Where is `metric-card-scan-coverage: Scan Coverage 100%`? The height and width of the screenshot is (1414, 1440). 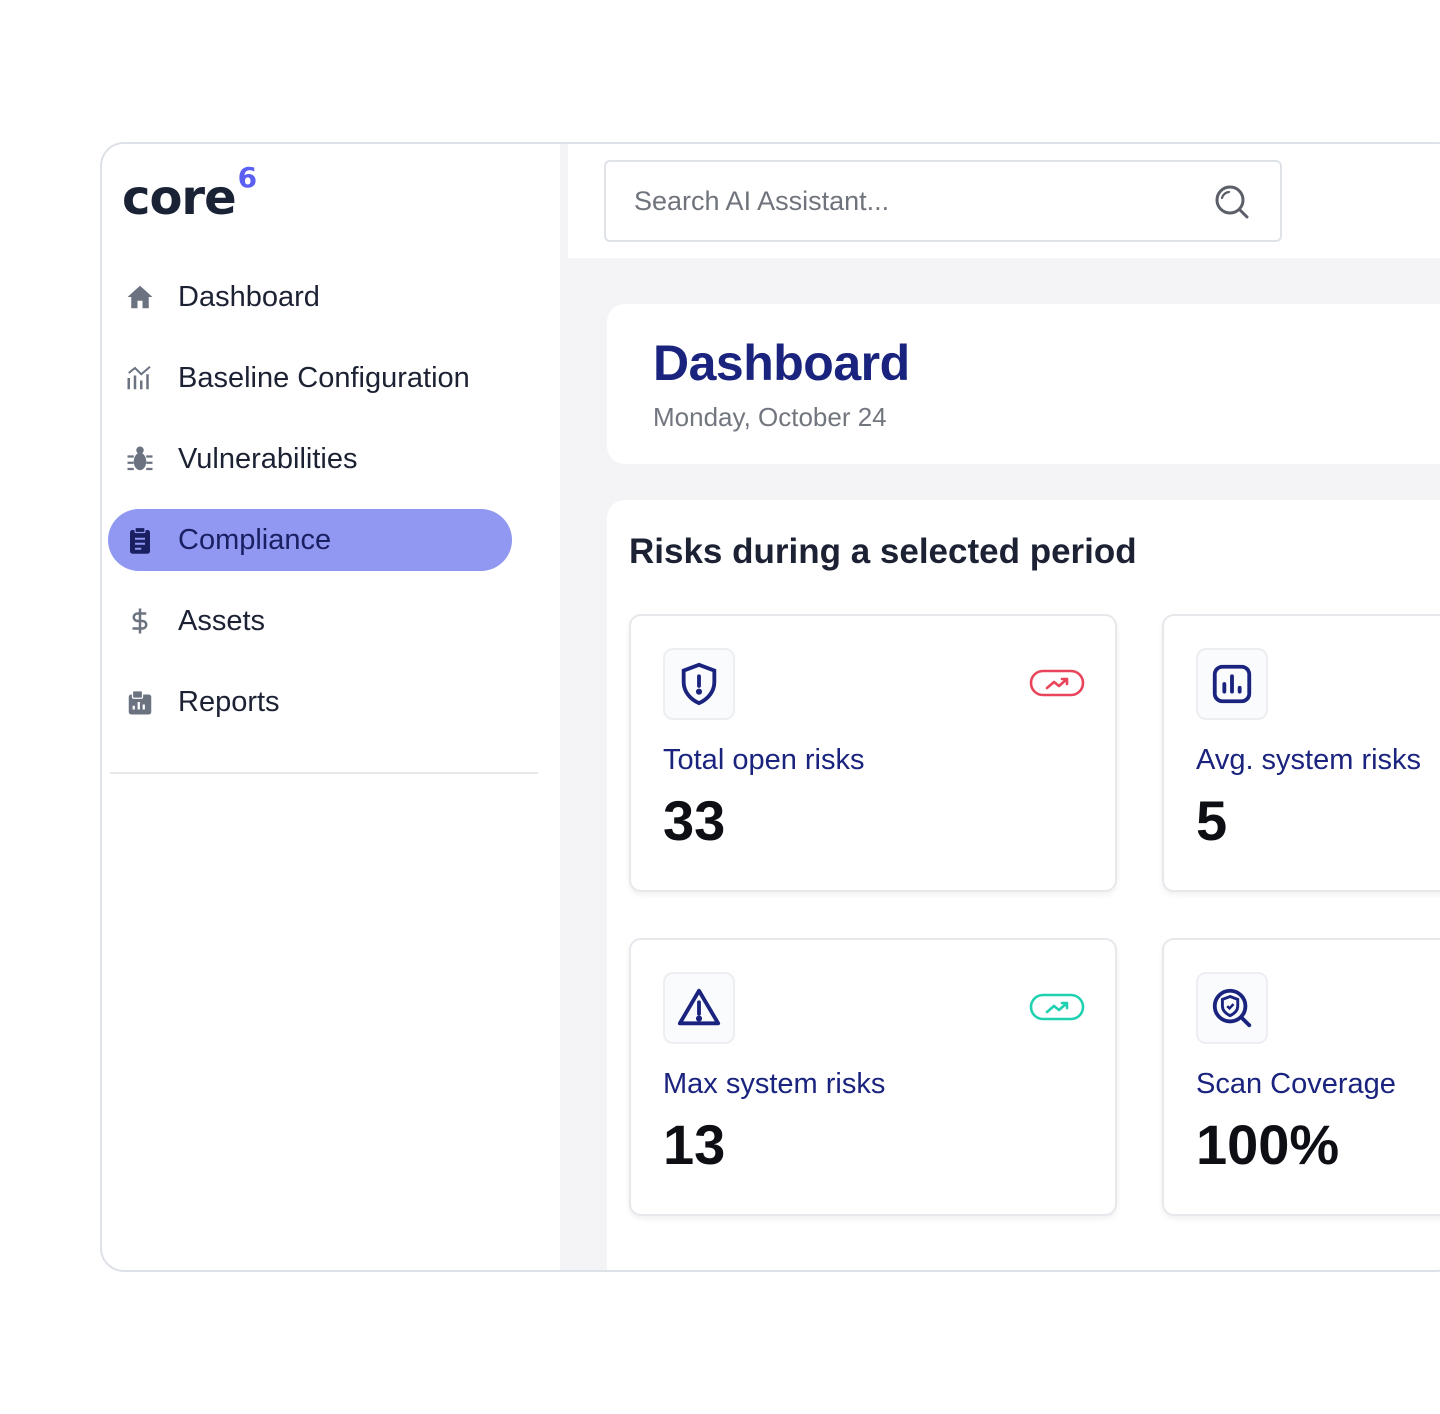
metric-card-scan-coverage: Scan Coverage 100% is located at coordinates (1301, 1077).